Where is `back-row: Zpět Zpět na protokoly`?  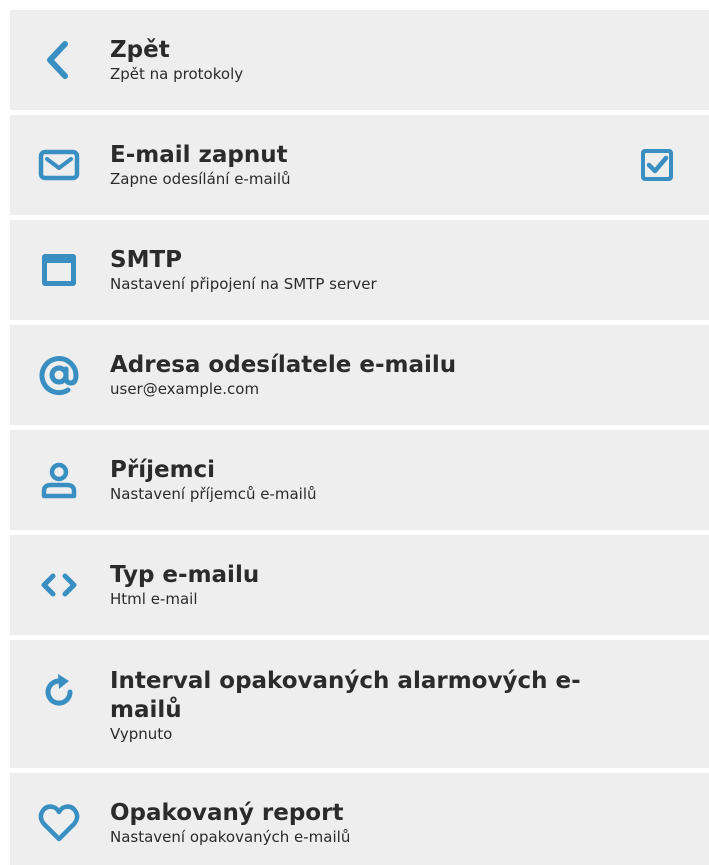 back-row: Zpět Zpět na protokoly is located at coordinates (359, 60).